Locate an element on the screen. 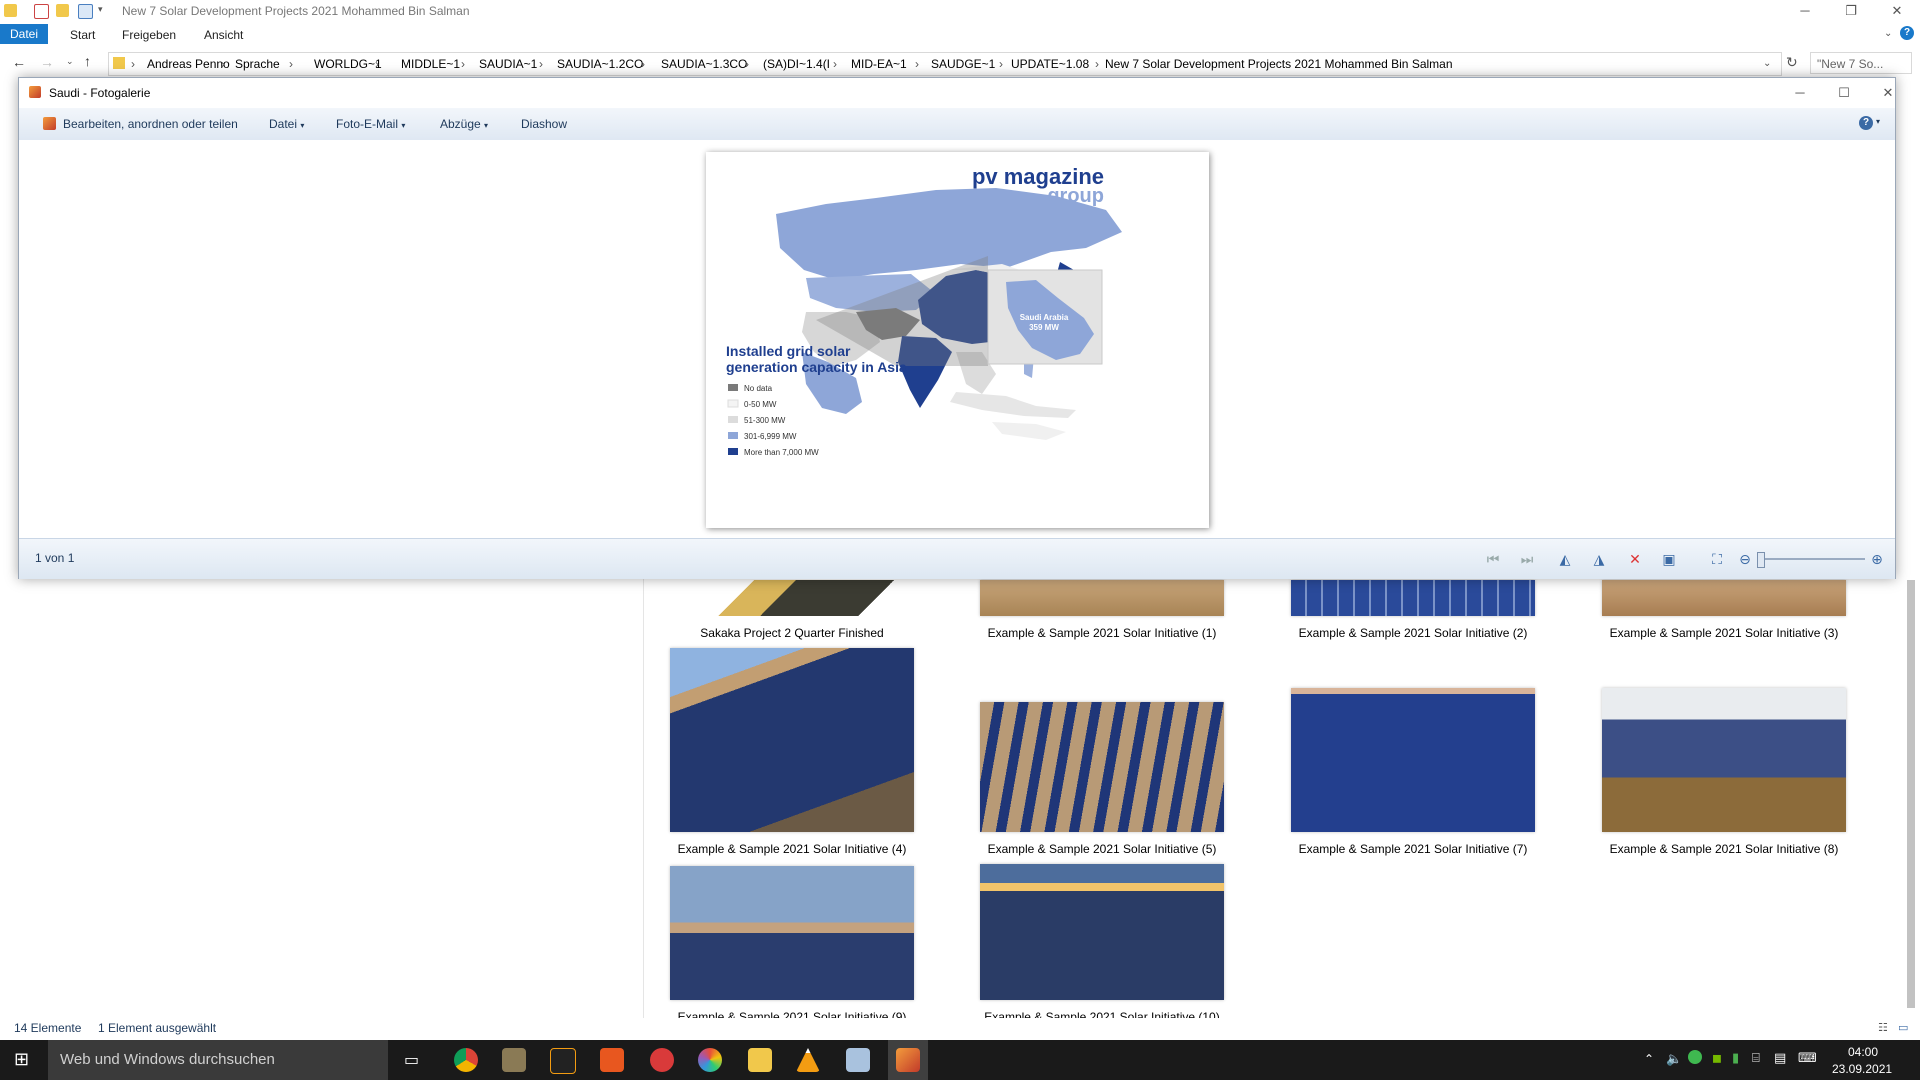 The height and width of the screenshot is (1080, 1920). keyboard-icon: ⌨ is located at coordinates (1807, 1058).